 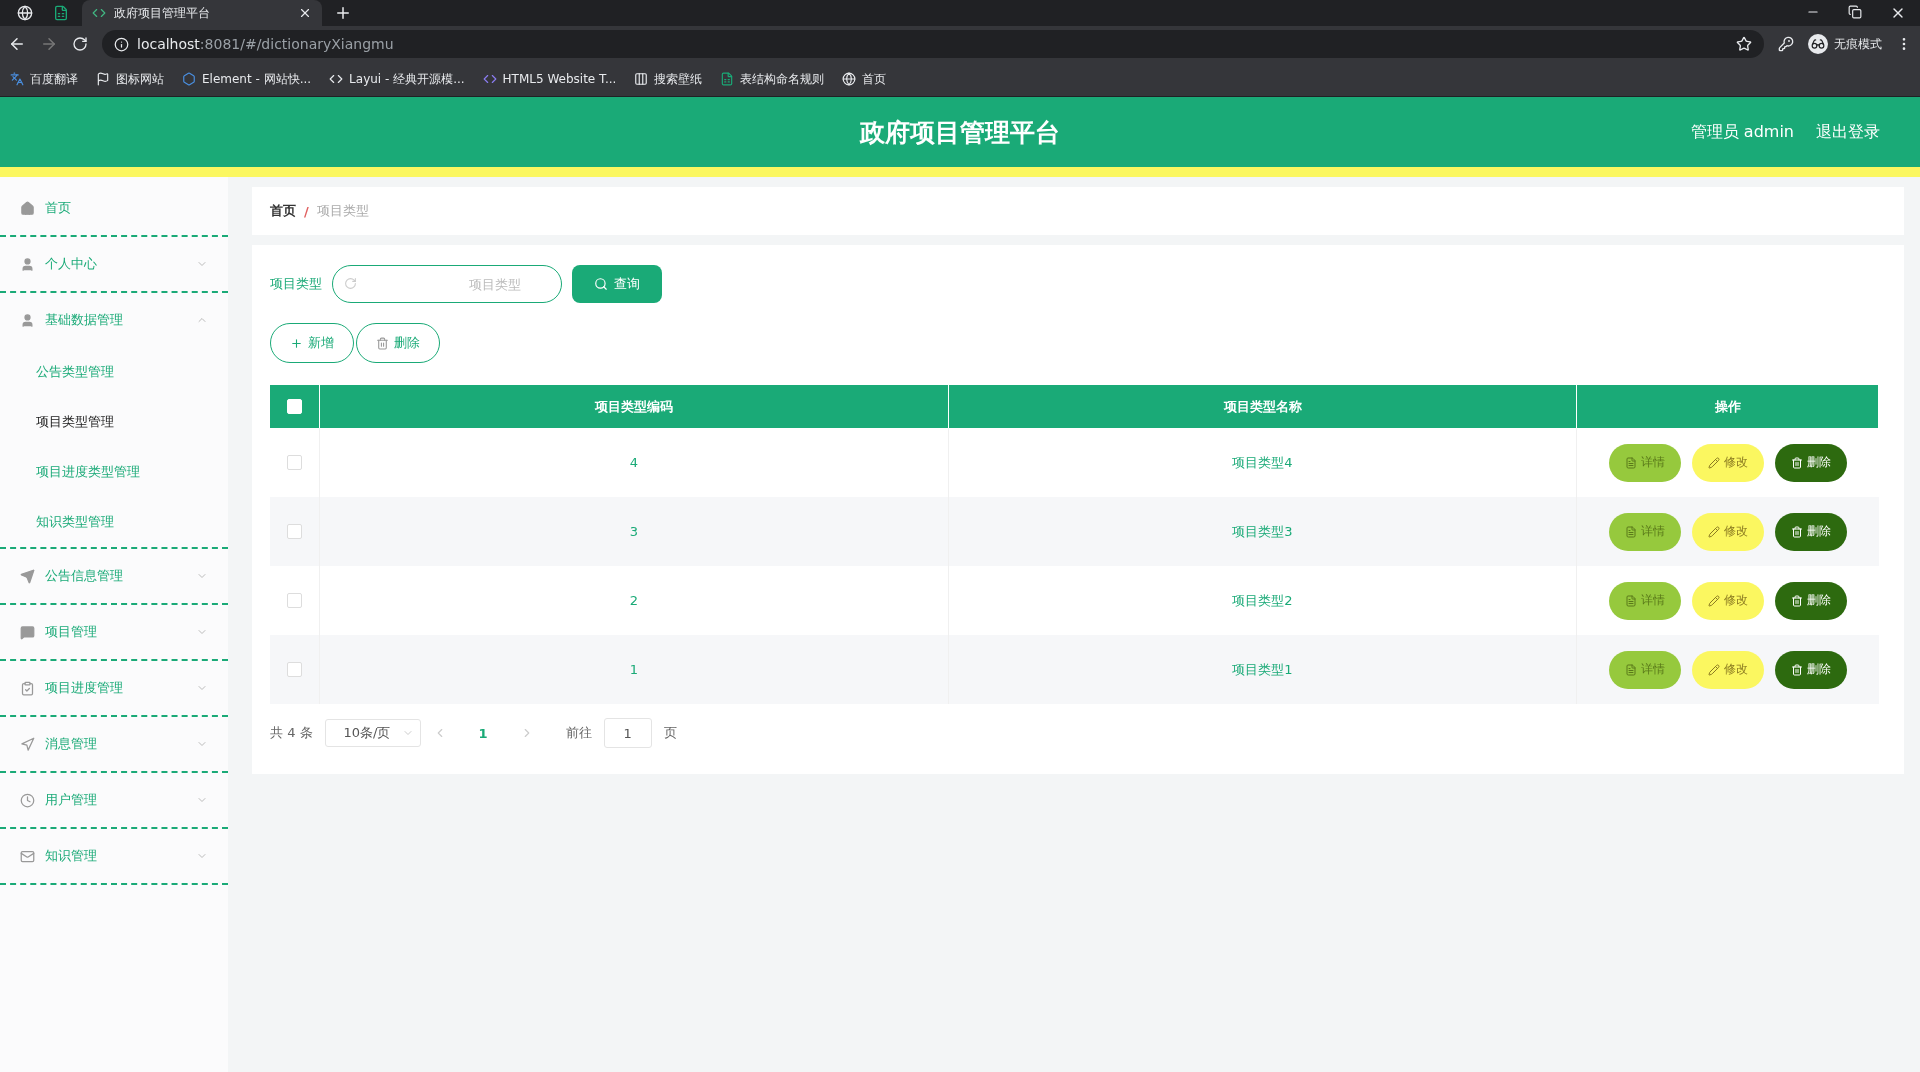 I want to click on submenu-item: 知识类型管理, so click(x=114, y=522).